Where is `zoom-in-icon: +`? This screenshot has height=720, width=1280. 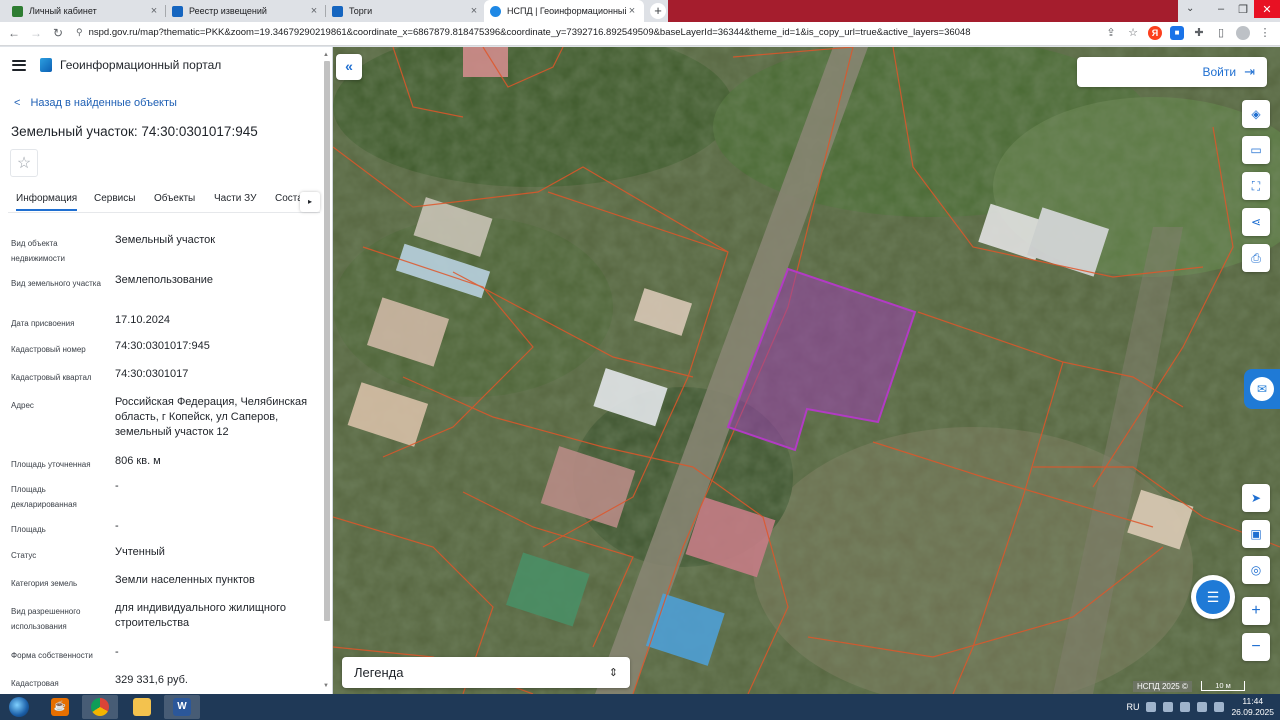
zoom-in-icon: + is located at coordinates (1256, 611).